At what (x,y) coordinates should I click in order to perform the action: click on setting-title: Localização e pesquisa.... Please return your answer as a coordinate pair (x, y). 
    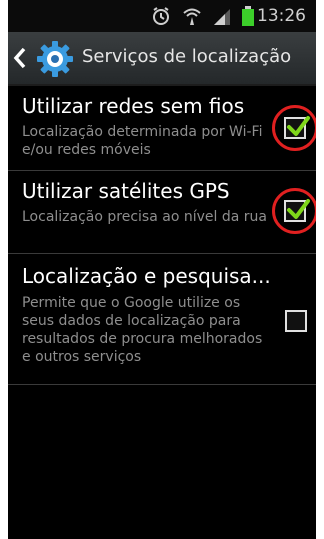
    Looking at the image, I should click on (146, 276).